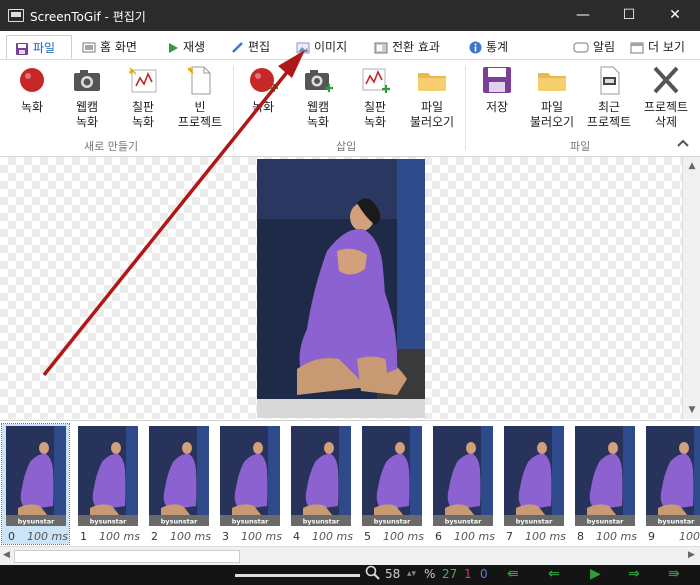  What do you see at coordinates (154, 536) in the screenshot?
I see `frame-number: 2` at bounding box center [154, 536].